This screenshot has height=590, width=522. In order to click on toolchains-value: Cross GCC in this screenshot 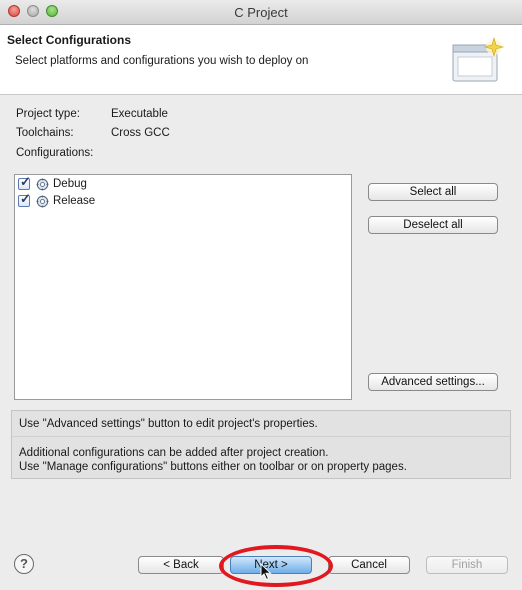, I will do `click(140, 133)`.